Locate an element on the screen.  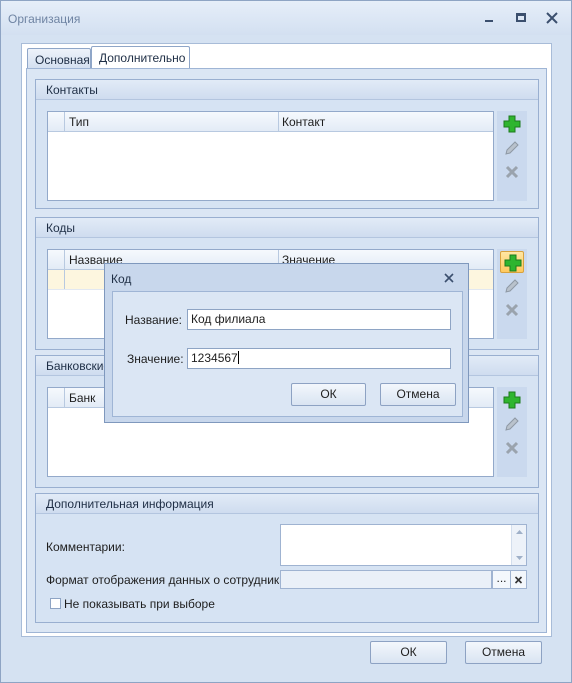
scroll-arrows-icon is located at coordinates (519, 545).